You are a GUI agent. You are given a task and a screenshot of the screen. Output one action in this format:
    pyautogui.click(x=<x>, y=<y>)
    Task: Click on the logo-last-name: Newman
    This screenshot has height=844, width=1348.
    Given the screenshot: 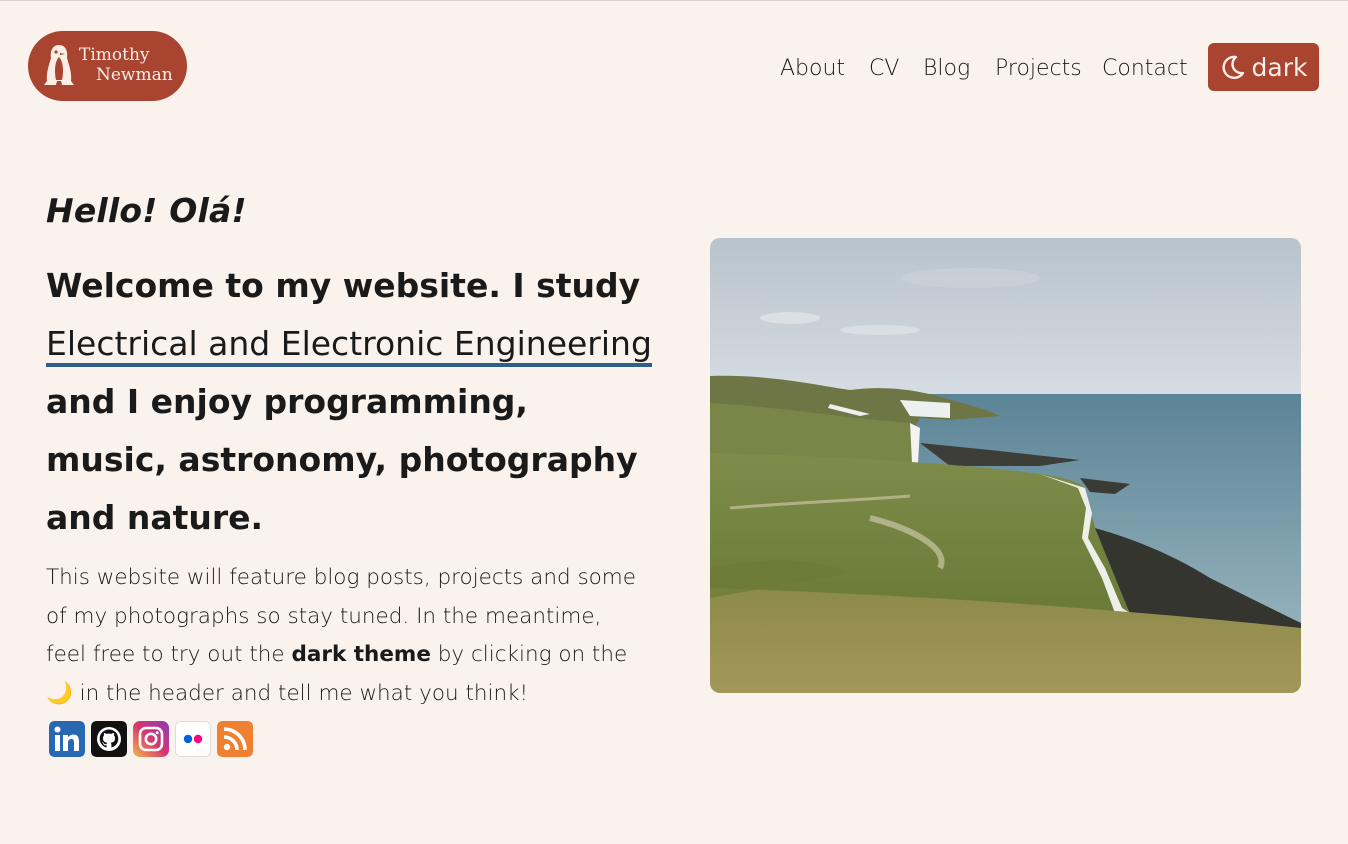 What is the action you would take?
    pyautogui.click(x=134, y=75)
    